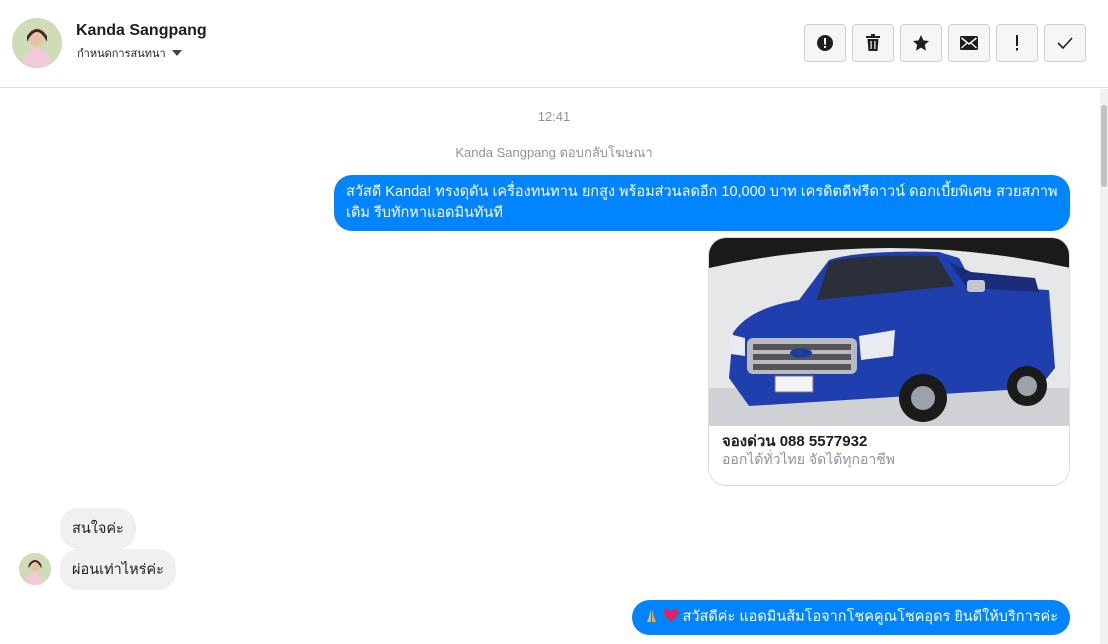 The width and height of the screenshot is (1108, 644). I want to click on header-actions, so click(945, 43).